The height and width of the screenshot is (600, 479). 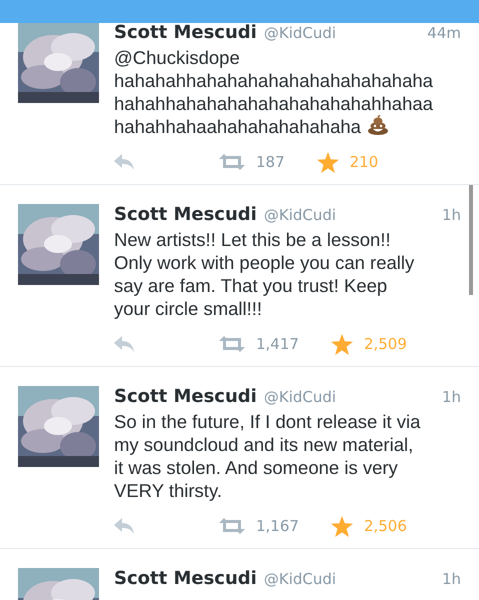 I want to click on retweet-count: 1,167, so click(x=277, y=526).